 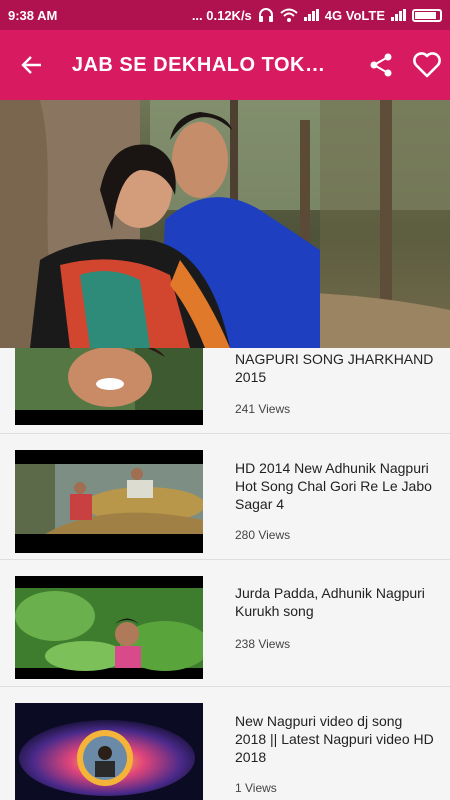 I want to click on view-count: 238 Views, so click(x=263, y=644).